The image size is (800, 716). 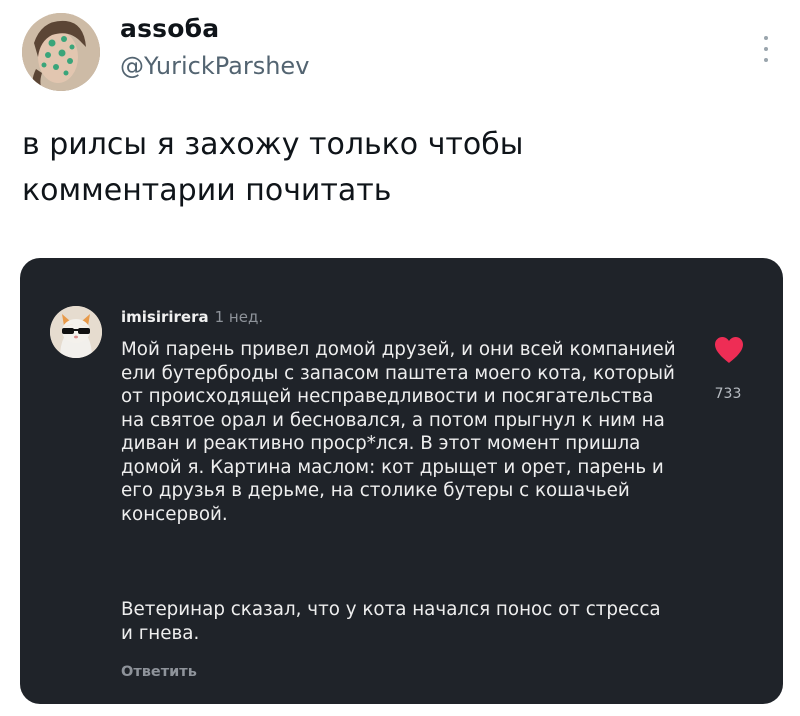 I want to click on commenter-avatar, so click(x=76, y=332).